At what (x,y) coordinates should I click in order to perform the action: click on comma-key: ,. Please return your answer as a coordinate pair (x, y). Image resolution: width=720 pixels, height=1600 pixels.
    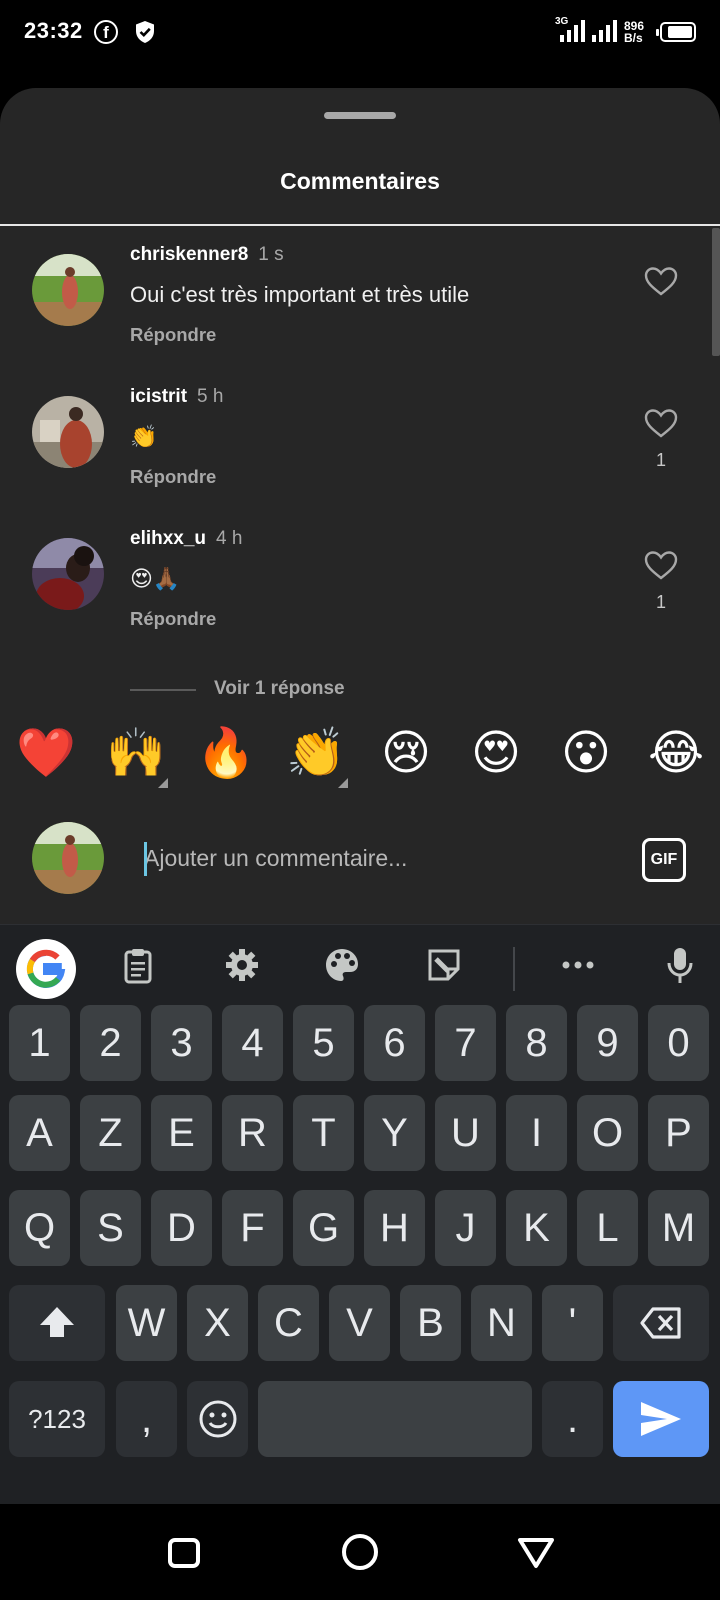
    Looking at the image, I should click on (146, 1419).